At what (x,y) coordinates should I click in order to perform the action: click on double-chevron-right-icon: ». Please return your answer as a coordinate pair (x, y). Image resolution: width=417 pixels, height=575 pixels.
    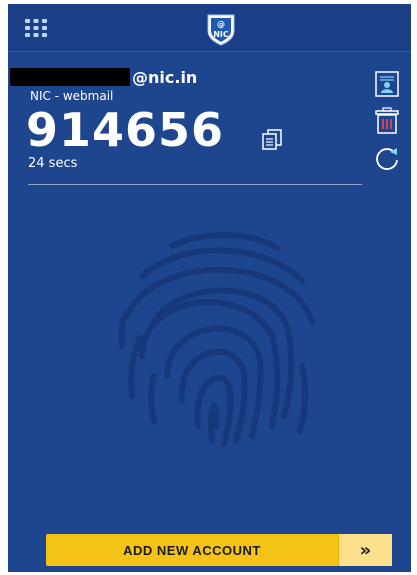
    Looking at the image, I should click on (365, 550).